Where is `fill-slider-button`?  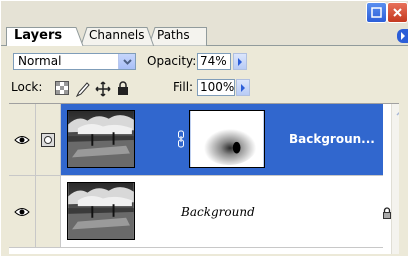
fill-slider-button is located at coordinates (243, 87).